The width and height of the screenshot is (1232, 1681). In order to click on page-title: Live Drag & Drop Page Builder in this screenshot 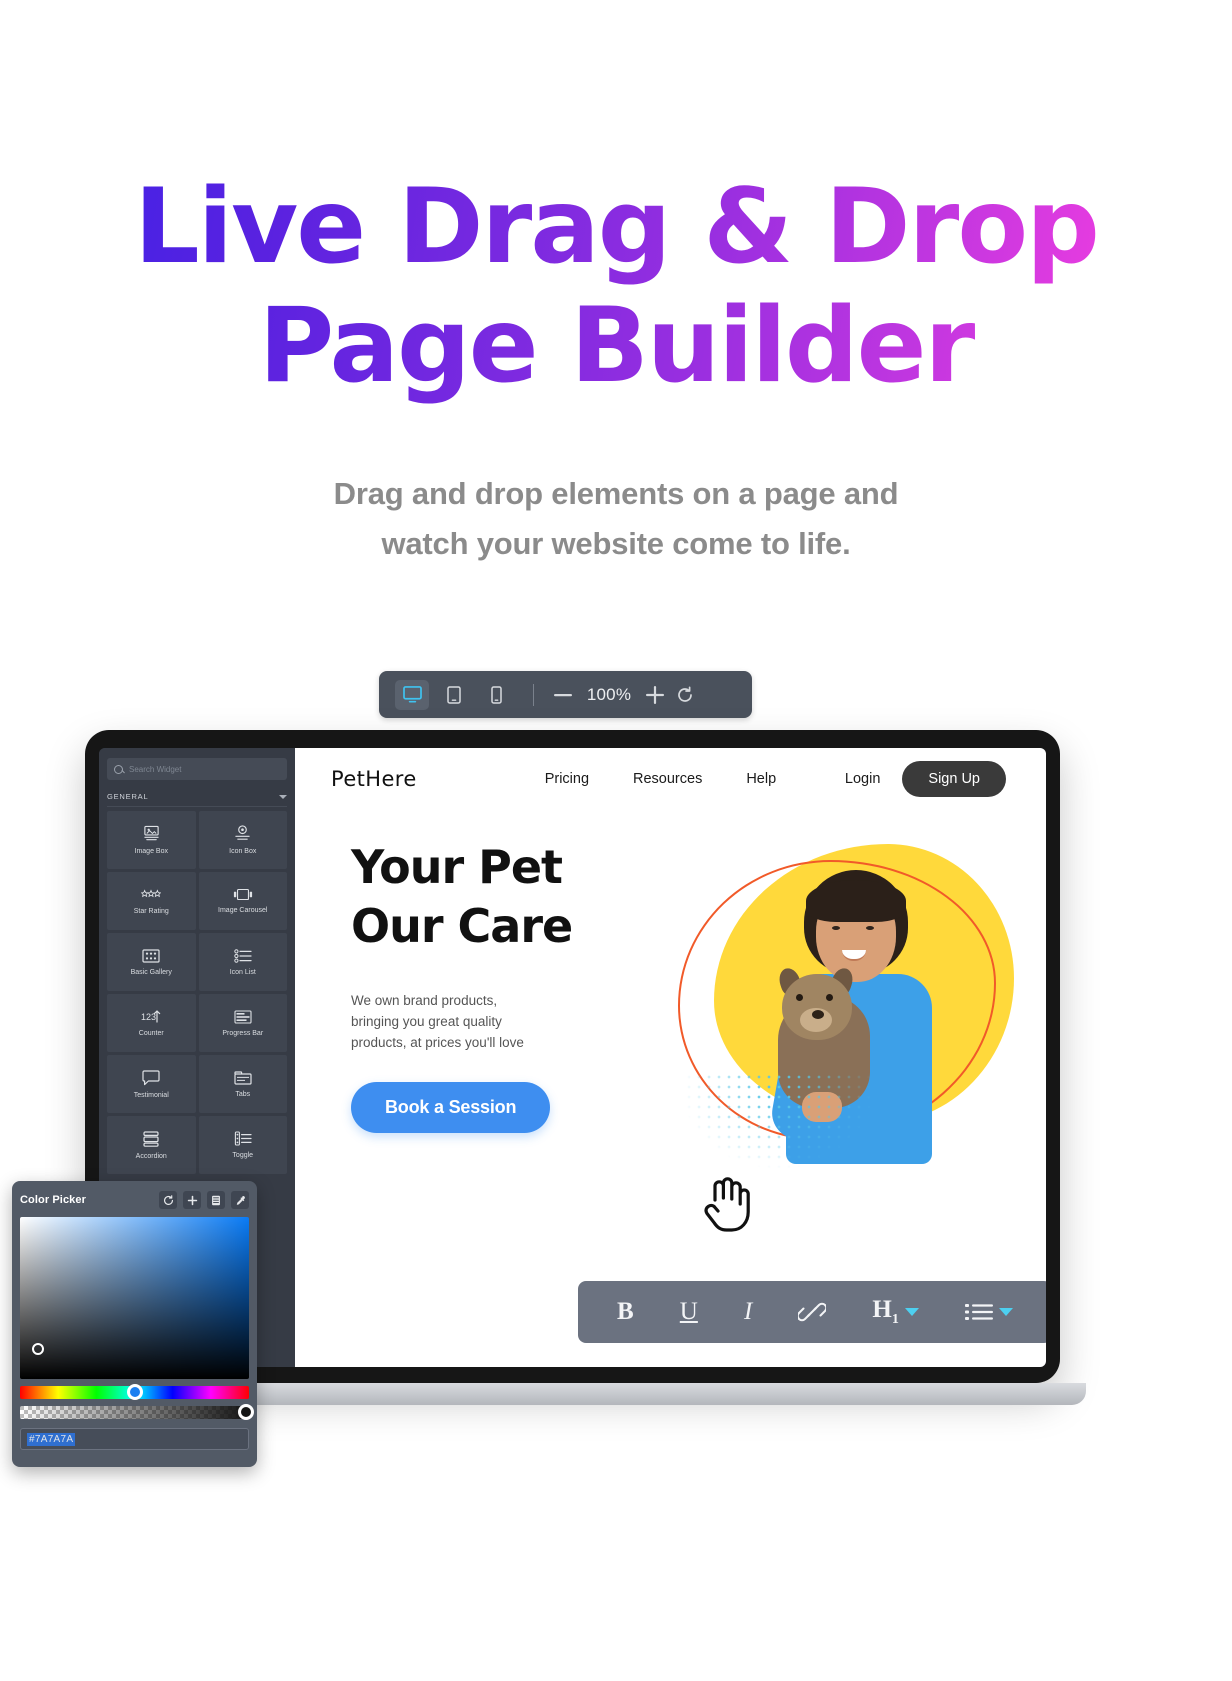, I will do `click(616, 287)`.